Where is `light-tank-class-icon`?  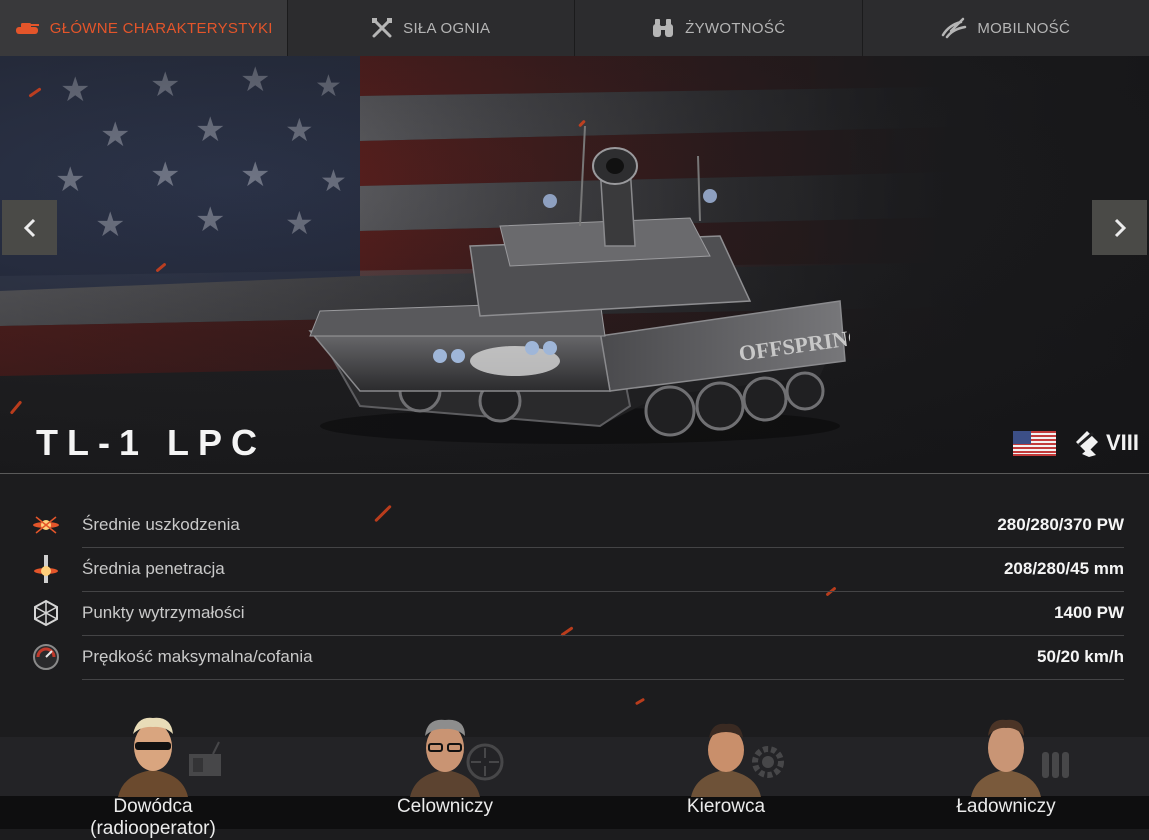
light-tank-class-icon is located at coordinates (1087, 444).